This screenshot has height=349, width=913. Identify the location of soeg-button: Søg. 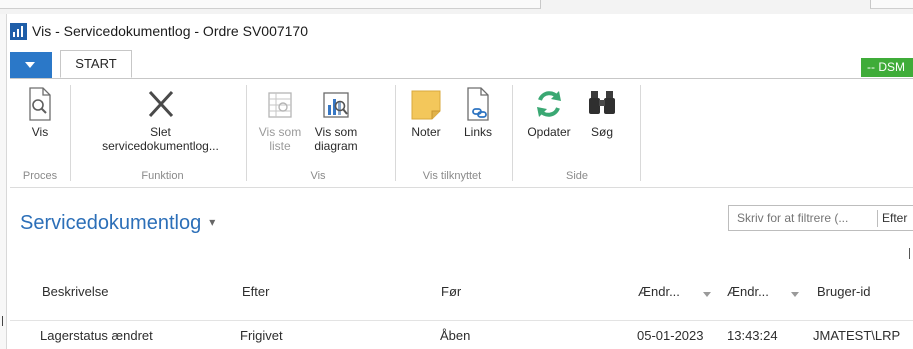
(602, 113).